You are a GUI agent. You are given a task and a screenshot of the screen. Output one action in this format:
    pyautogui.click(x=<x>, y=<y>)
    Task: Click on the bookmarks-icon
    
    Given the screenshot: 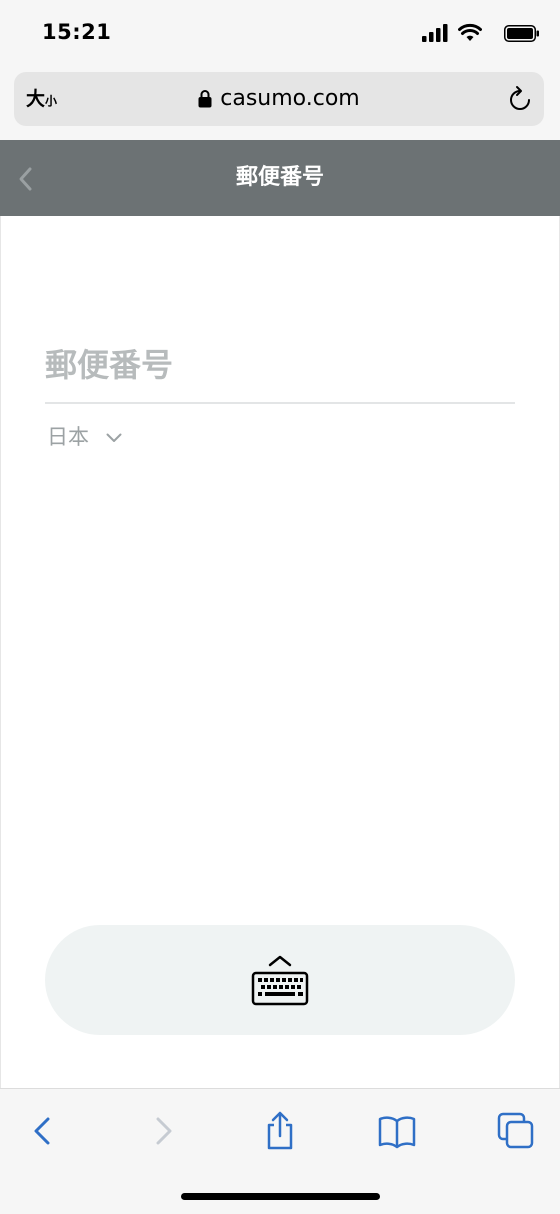 What is the action you would take?
    pyautogui.click(x=397, y=1131)
    